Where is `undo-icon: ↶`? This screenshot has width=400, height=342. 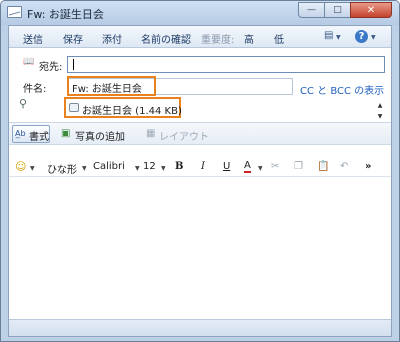 undo-icon: ↶ is located at coordinates (344, 166).